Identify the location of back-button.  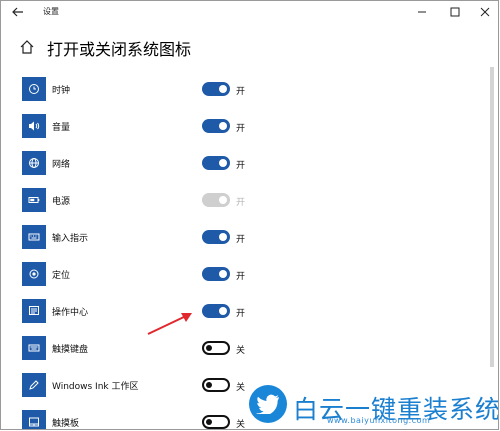
(18, 12).